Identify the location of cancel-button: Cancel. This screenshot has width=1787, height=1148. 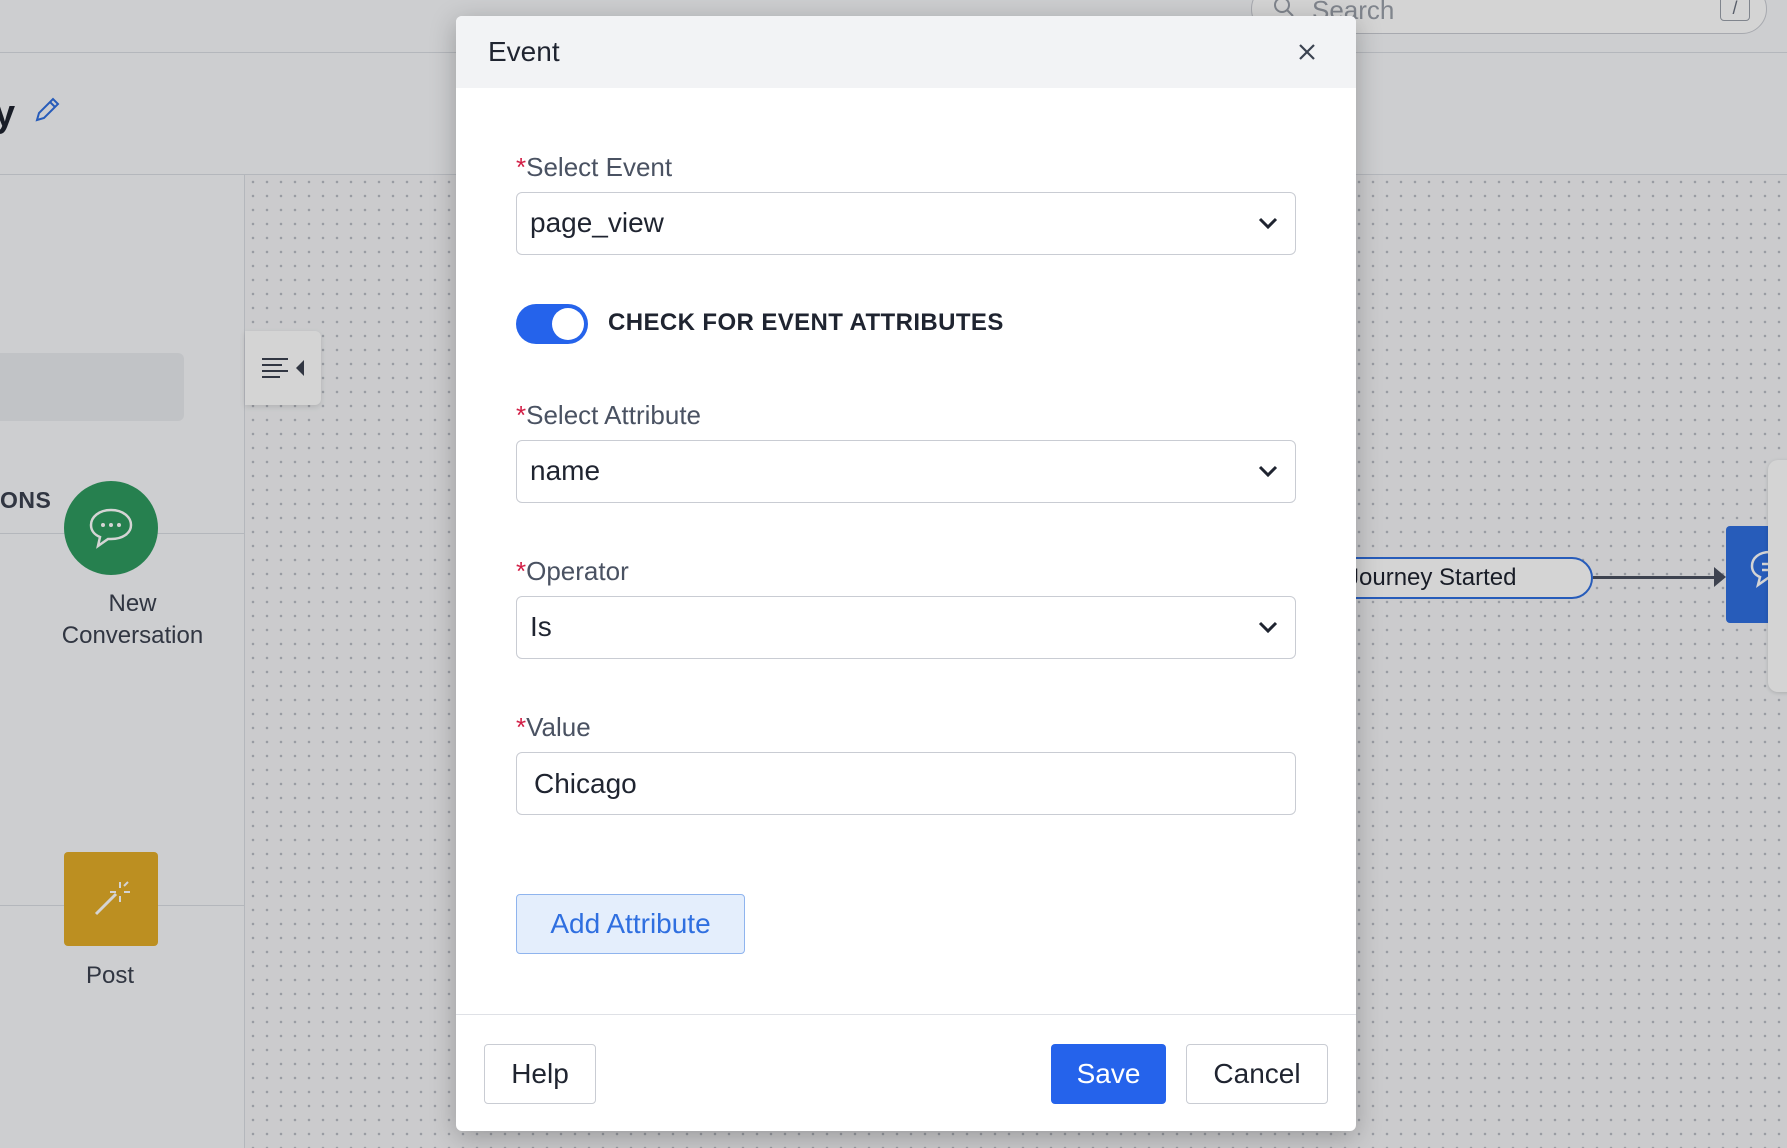
(1257, 1074).